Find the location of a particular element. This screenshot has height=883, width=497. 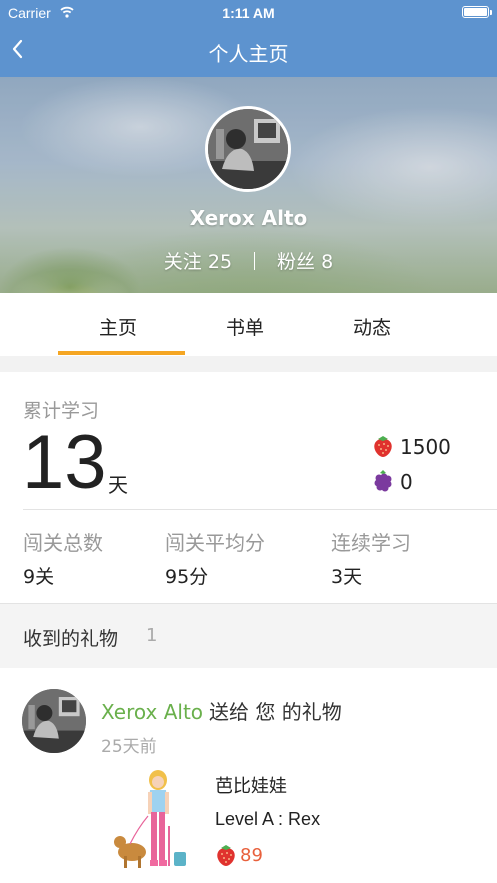

blackberry-icon is located at coordinates (383, 481).